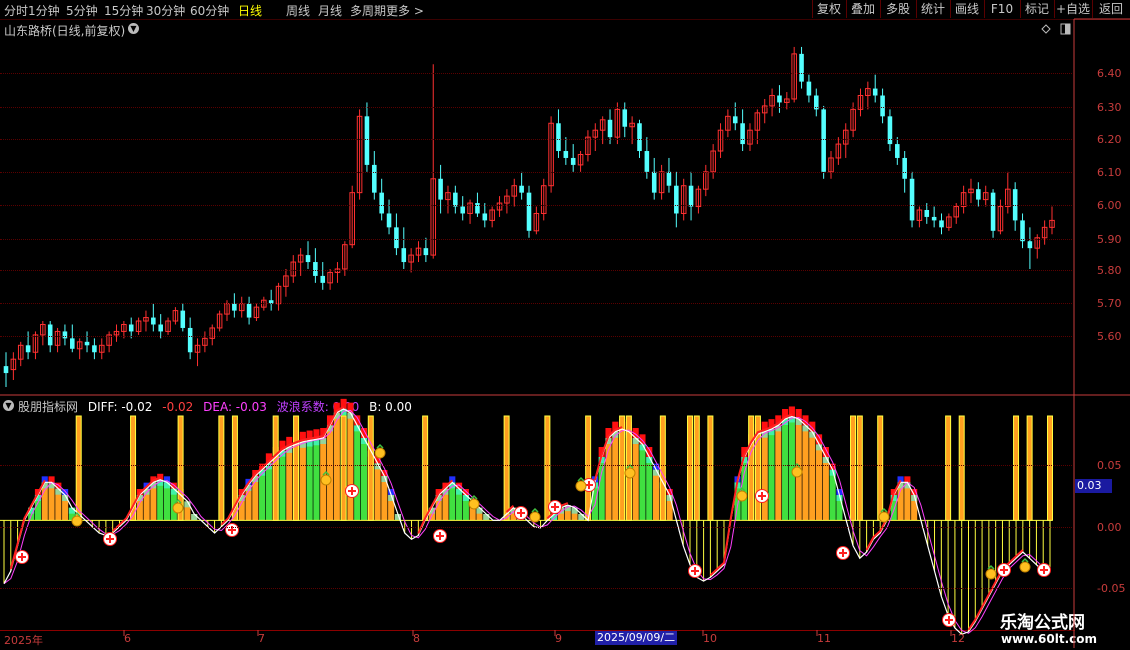  Describe the element at coordinates (416, 638) in the screenshot. I see `date-tick-label: 8` at that location.